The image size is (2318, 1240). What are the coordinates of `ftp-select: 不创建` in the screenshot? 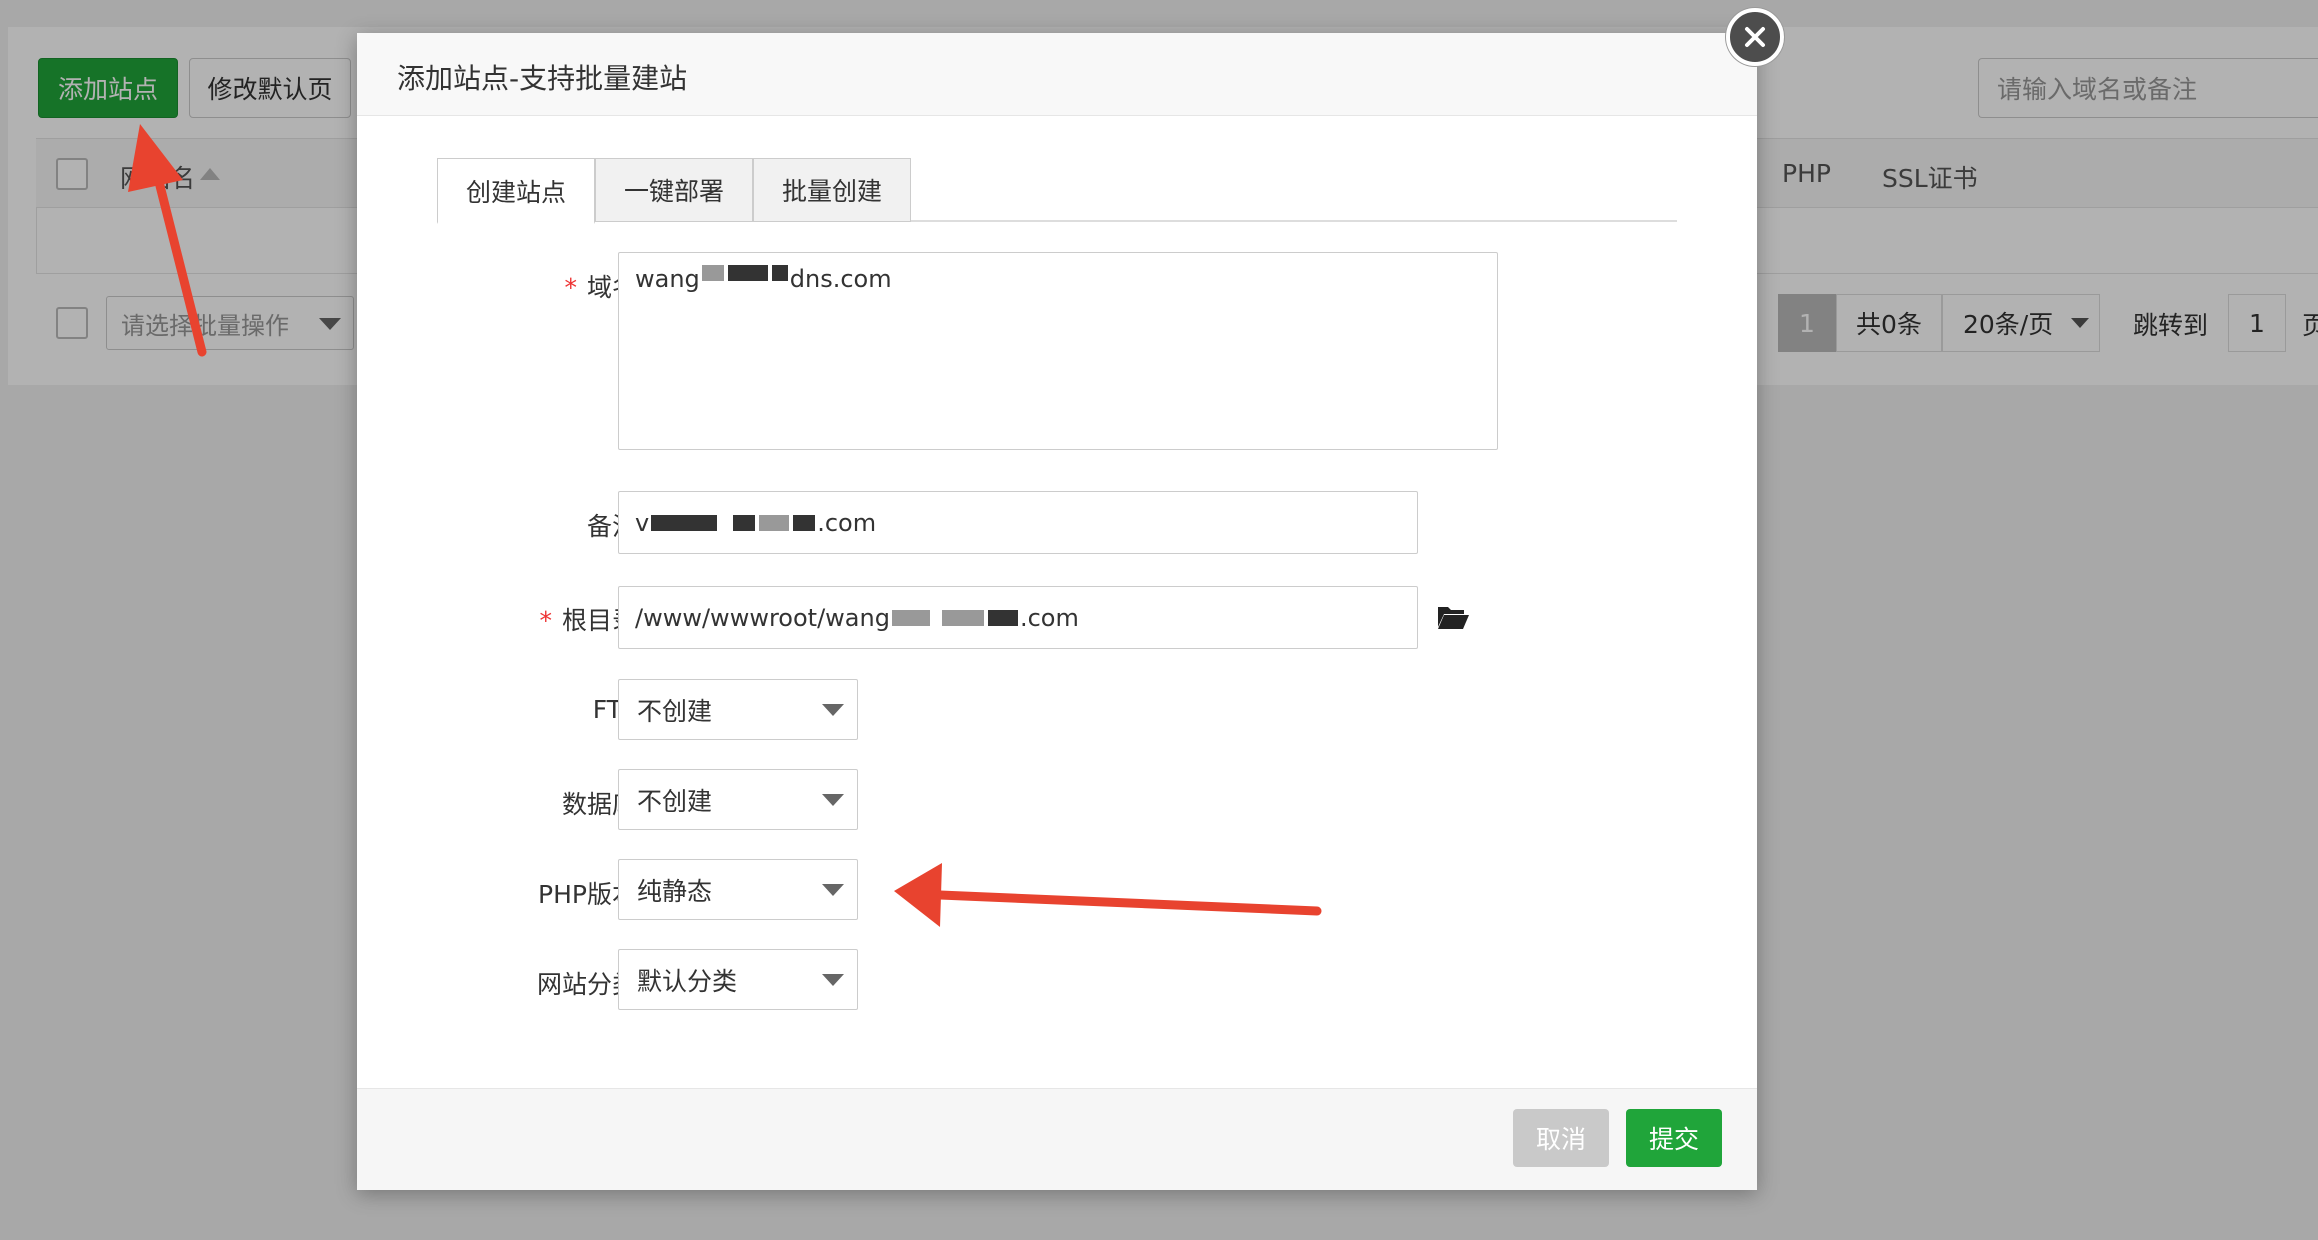 It's located at (738, 709).